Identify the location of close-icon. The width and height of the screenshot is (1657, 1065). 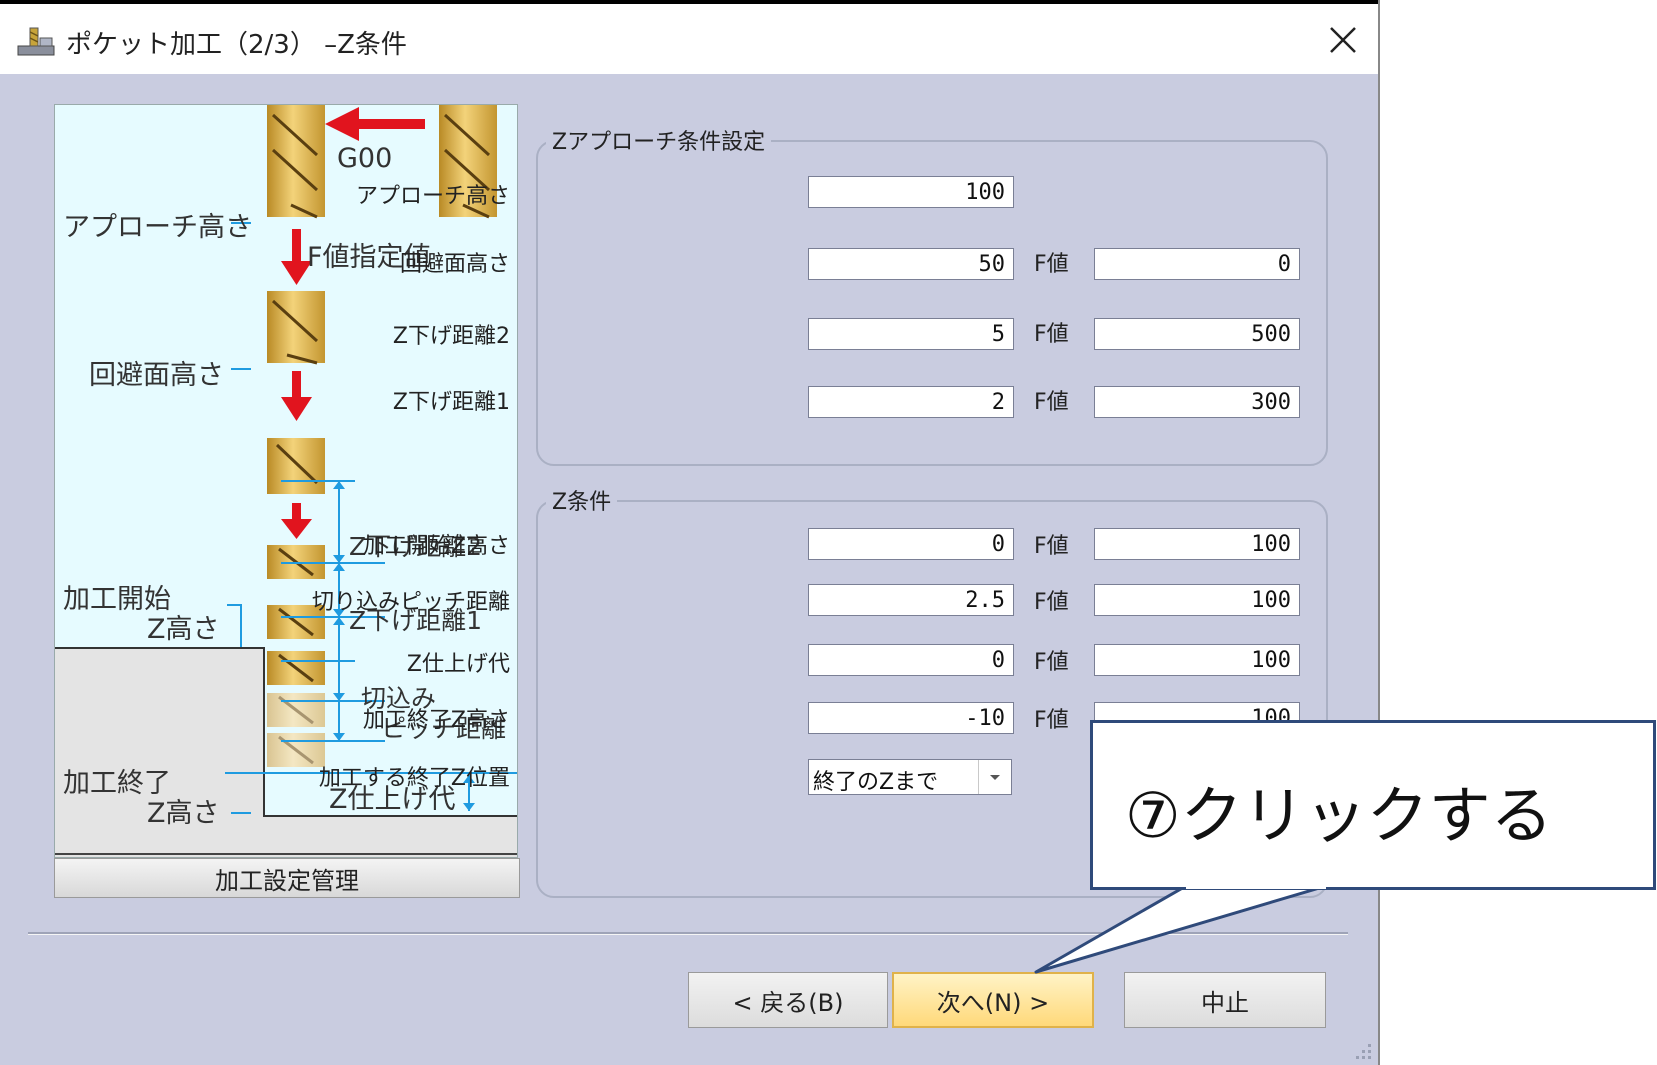
(1343, 40).